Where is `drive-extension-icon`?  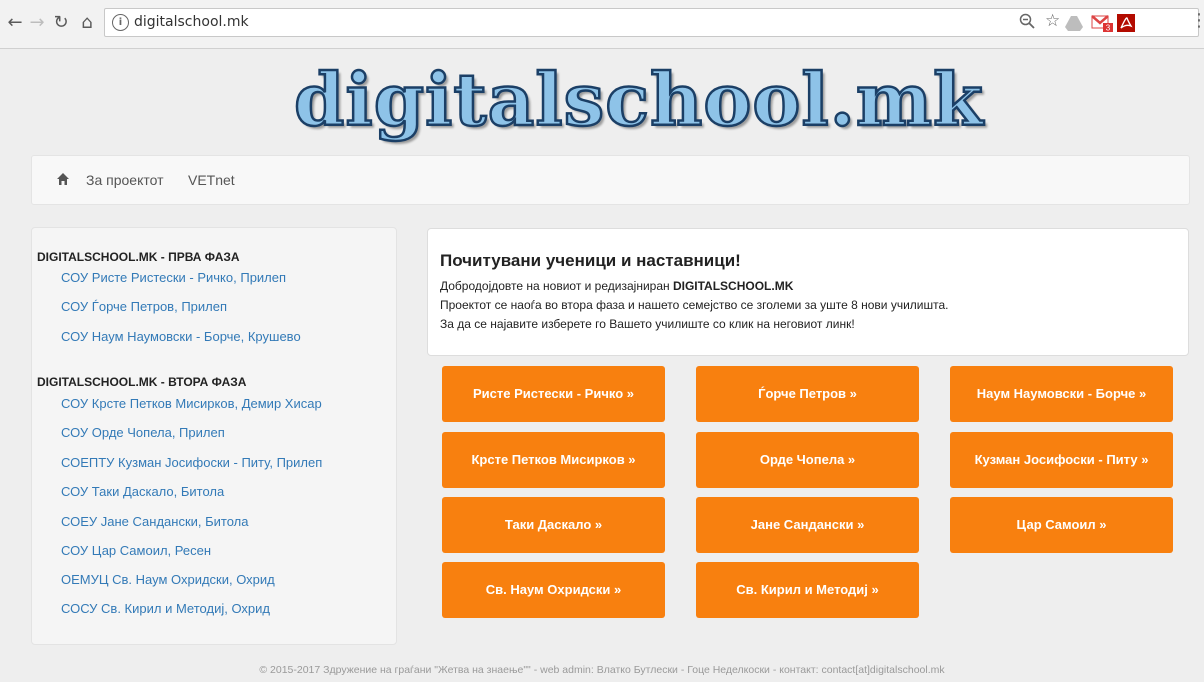
drive-extension-icon is located at coordinates (1074, 23).